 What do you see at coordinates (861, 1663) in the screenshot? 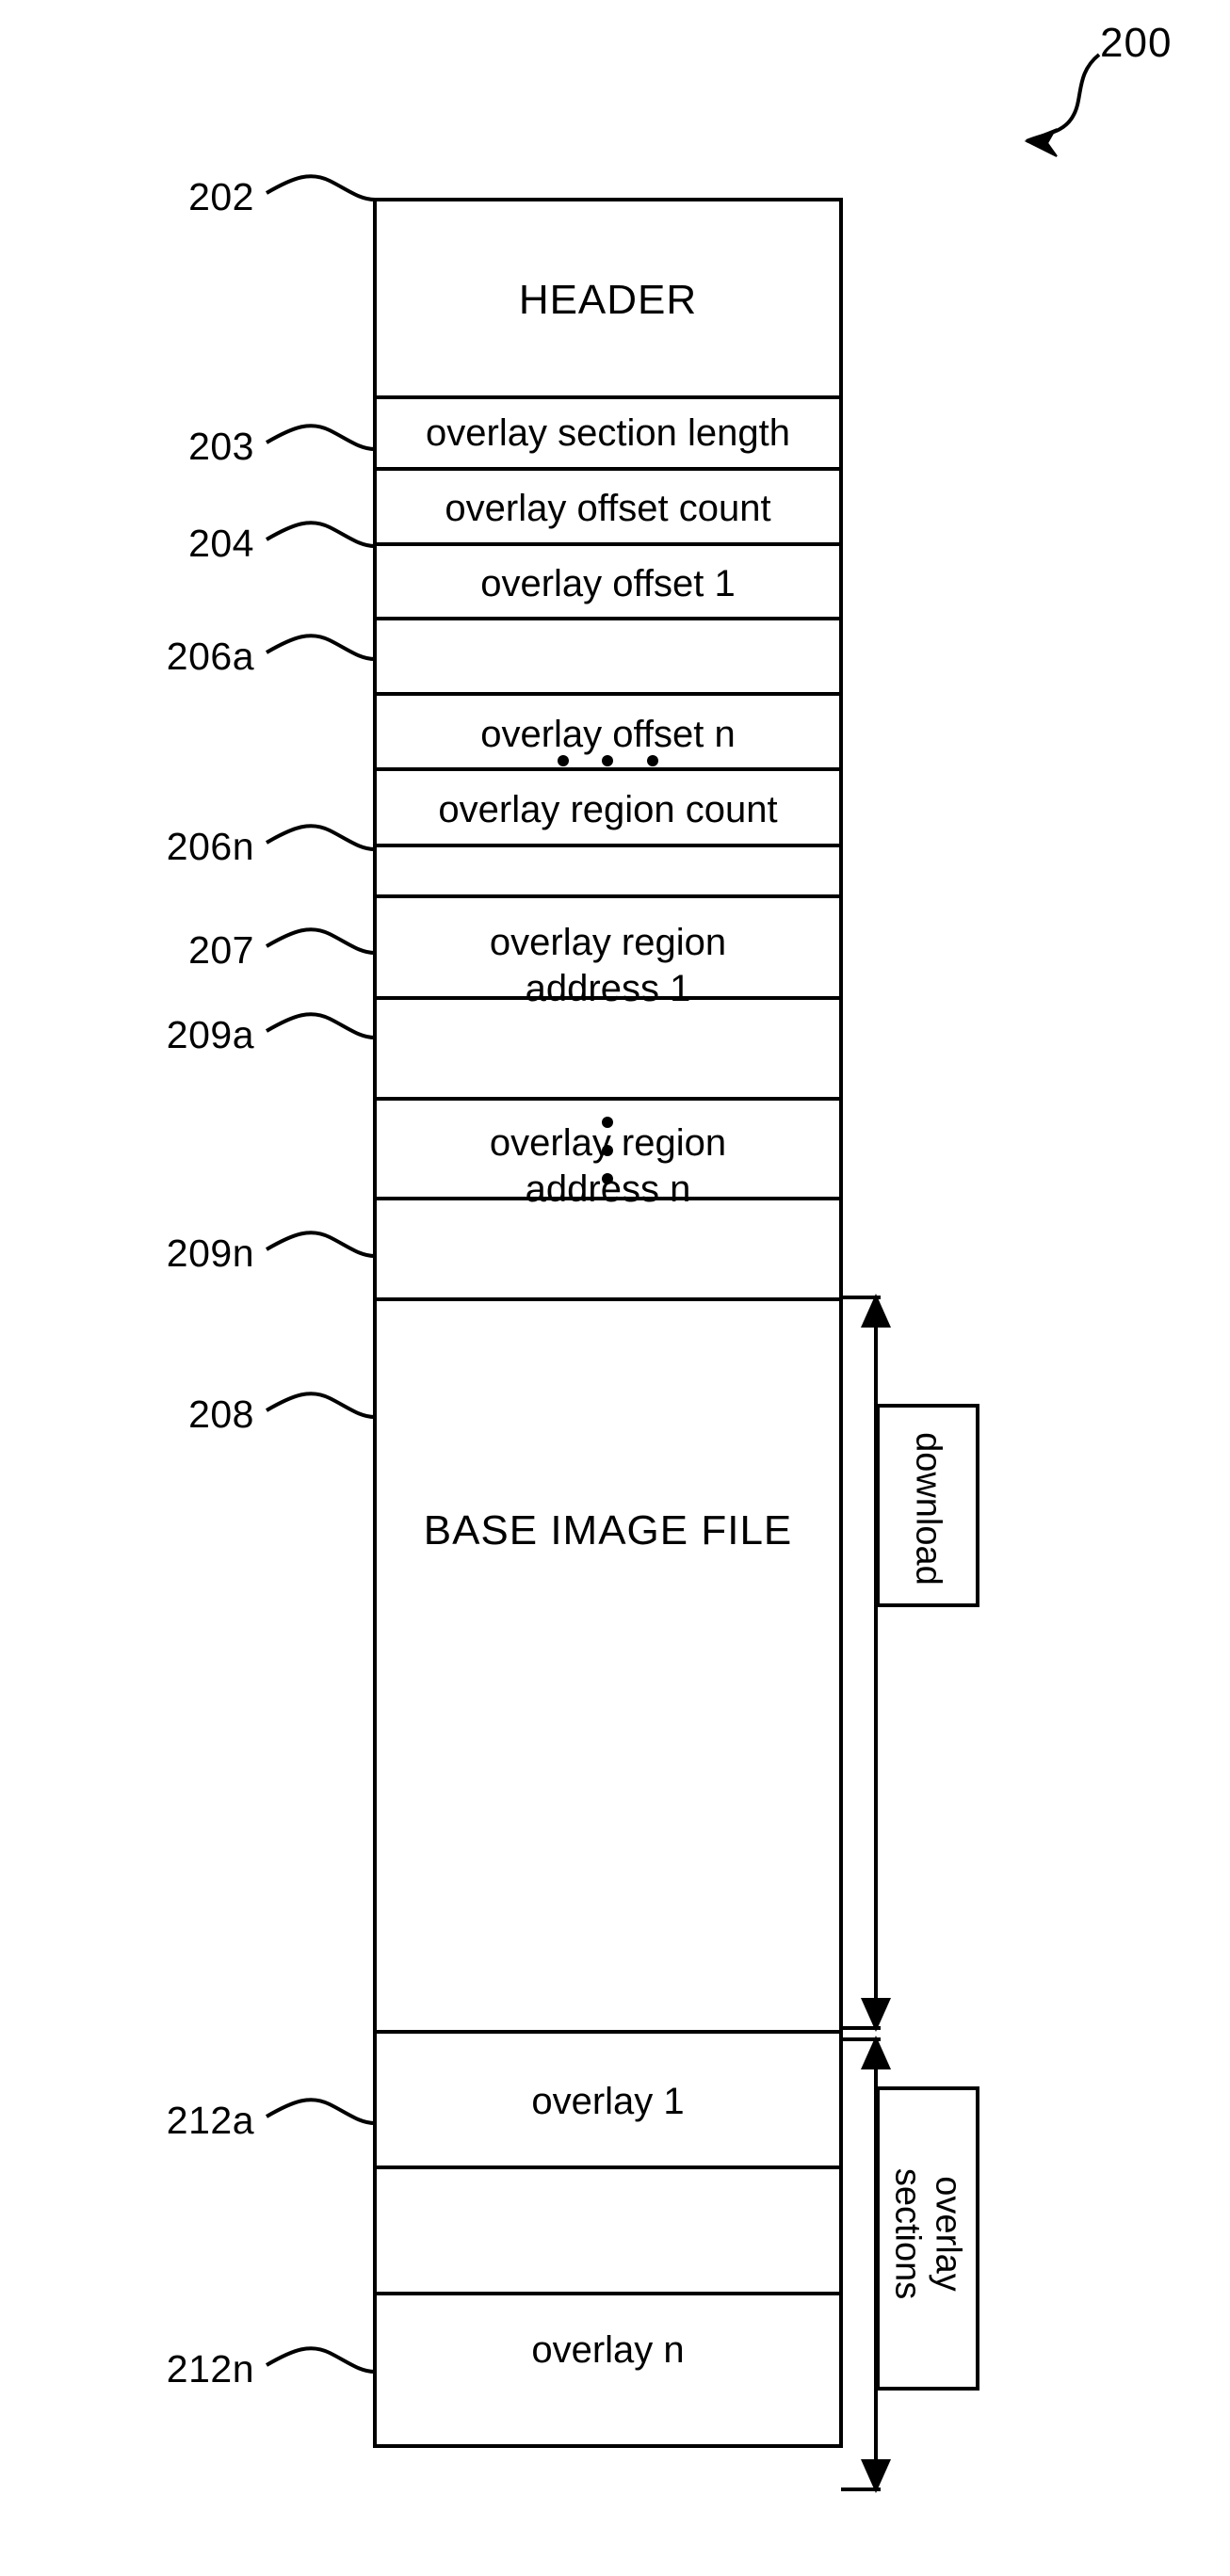
I see `download-bracket-line` at bounding box center [861, 1663].